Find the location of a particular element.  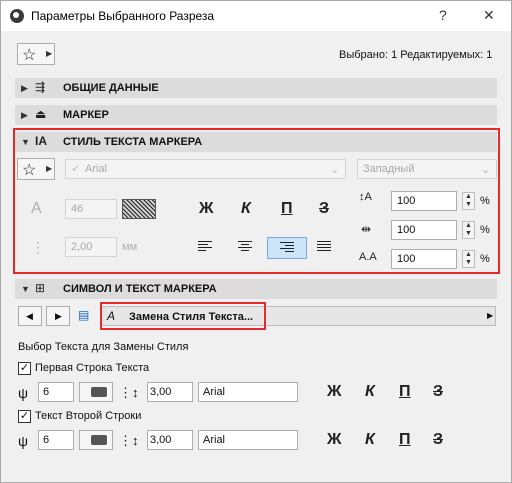

app-icon is located at coordinates (17, 16).